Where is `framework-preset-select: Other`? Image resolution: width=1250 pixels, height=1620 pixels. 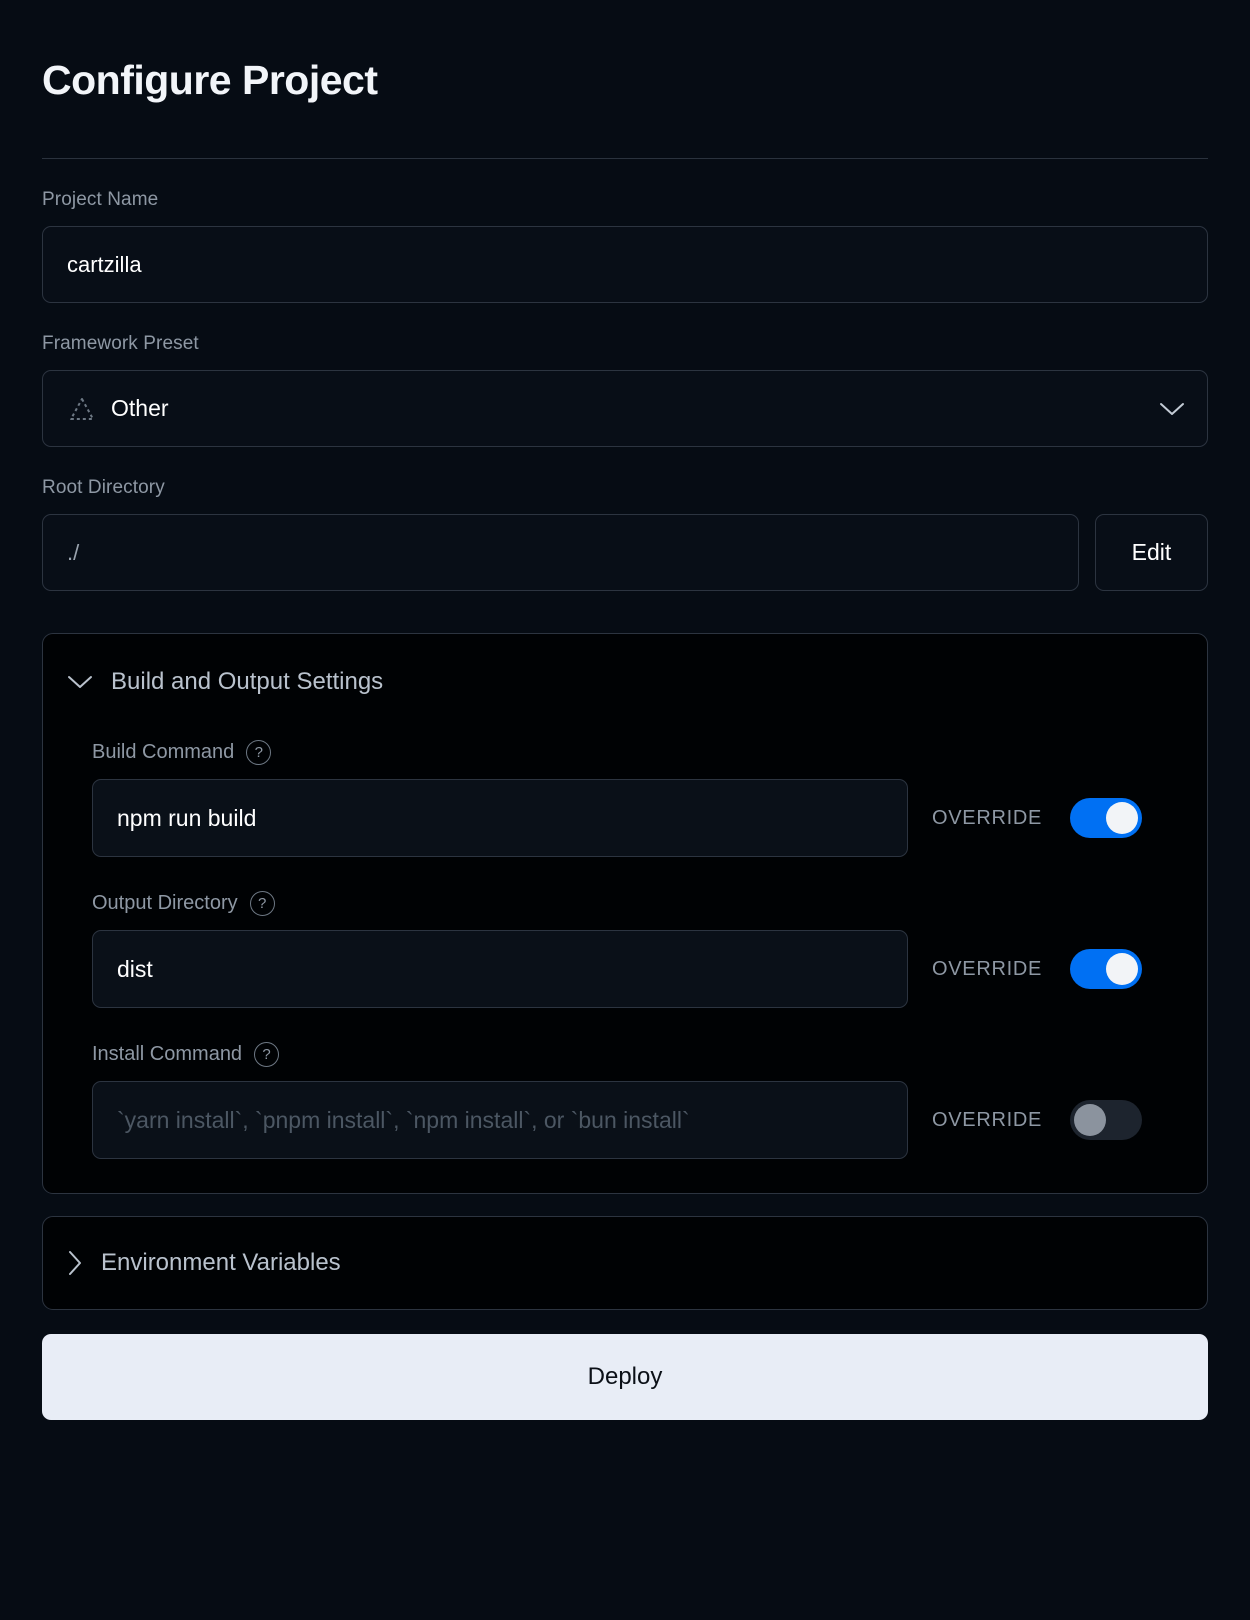 framework-preset-select: Other is located at coordinates (625, 409).